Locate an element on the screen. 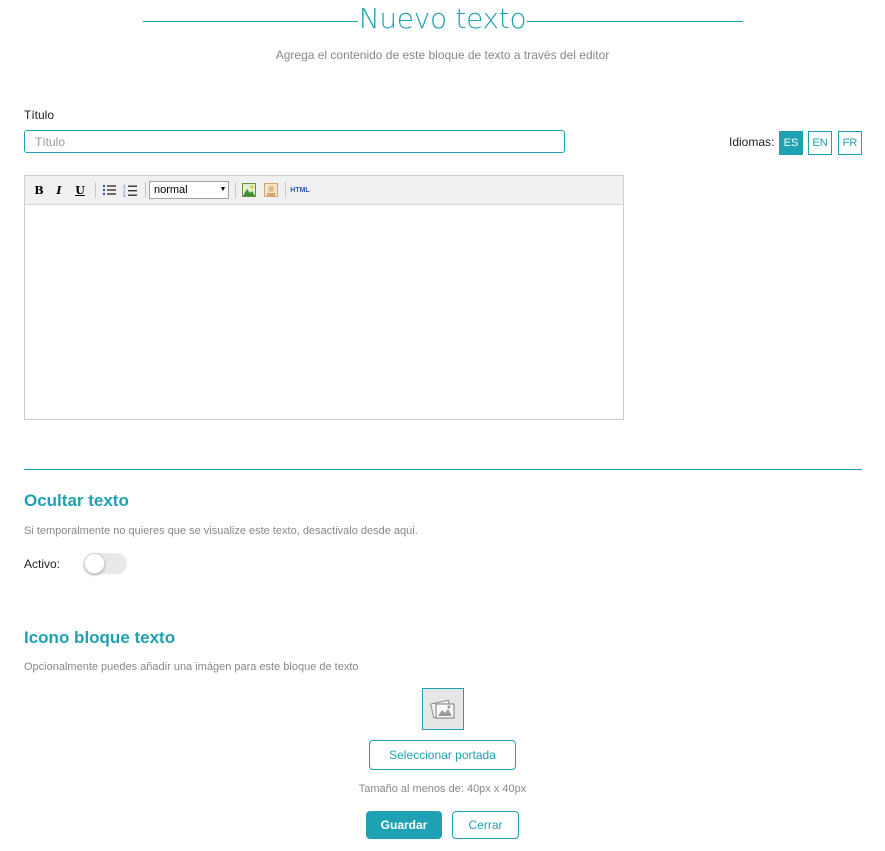 The width and height of the screenshot is (885, 851). insert-image-icon is located at coordinates (249, 190).